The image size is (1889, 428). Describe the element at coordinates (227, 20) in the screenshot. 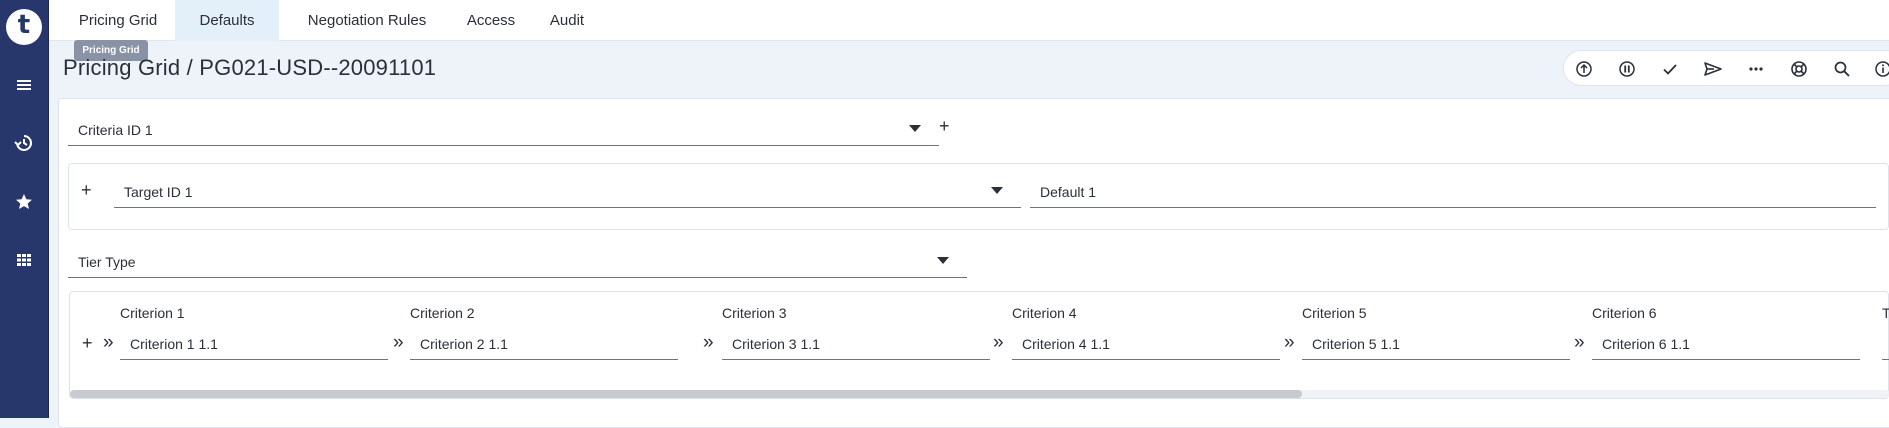

I see `tab-defaults: Defaults` at that location.